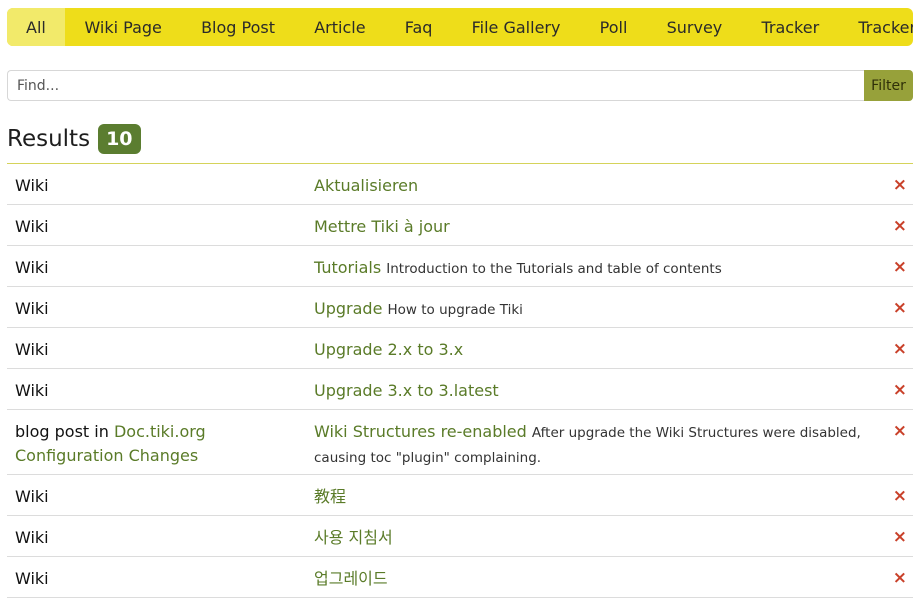 This screenshot has width=920, height=604. Describe the element at coordinates (49, 139) in the screenshot. I see `results-title: Results` at that location.